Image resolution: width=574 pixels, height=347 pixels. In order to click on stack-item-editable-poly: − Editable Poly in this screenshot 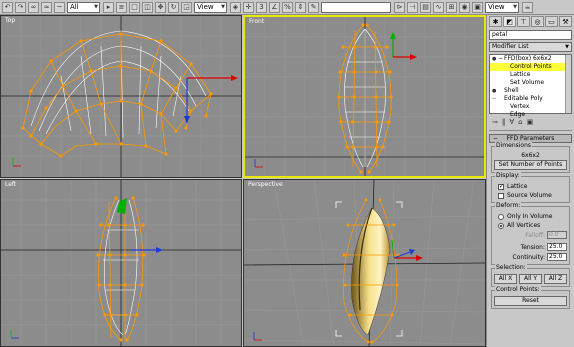, I will do `click(530, 99)`.